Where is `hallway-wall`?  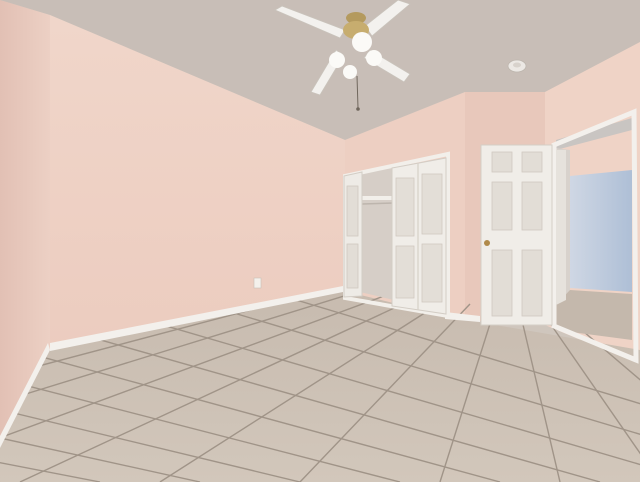
hallway-wall is located at coordinates (601, 231).